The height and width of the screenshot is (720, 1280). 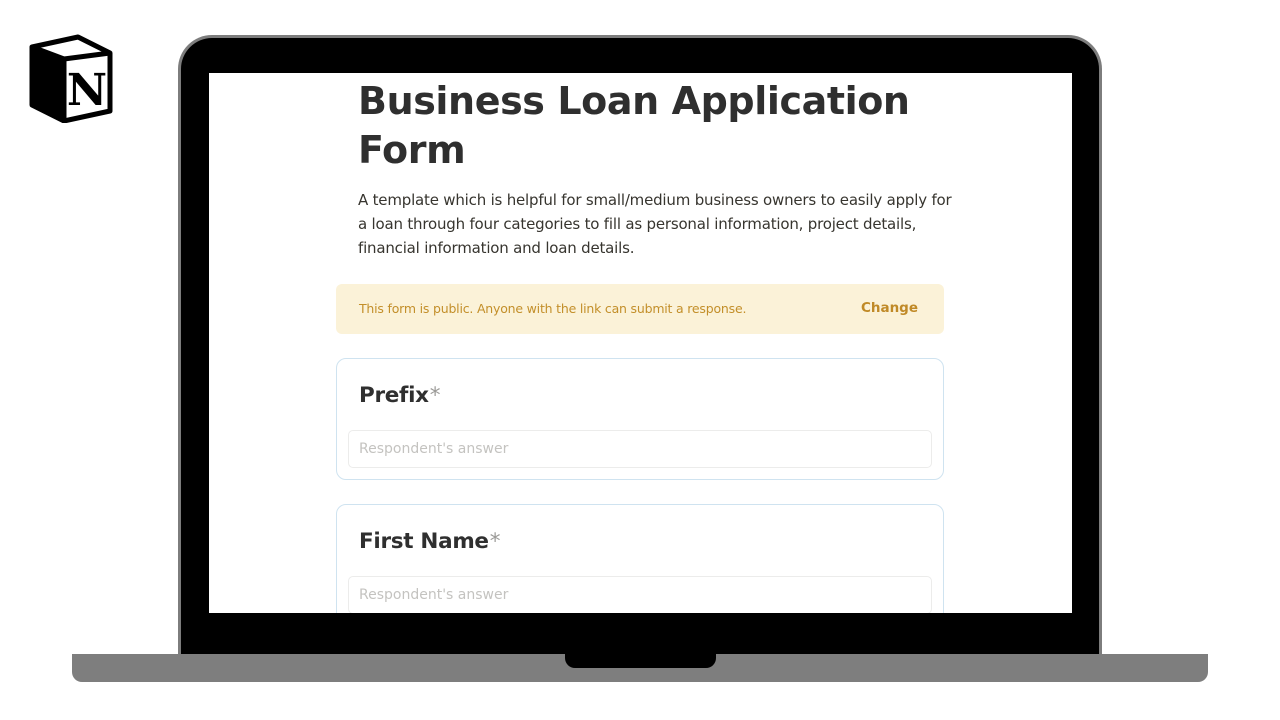 I want to click on question-label: First Name*, so click(x=429, y=541).